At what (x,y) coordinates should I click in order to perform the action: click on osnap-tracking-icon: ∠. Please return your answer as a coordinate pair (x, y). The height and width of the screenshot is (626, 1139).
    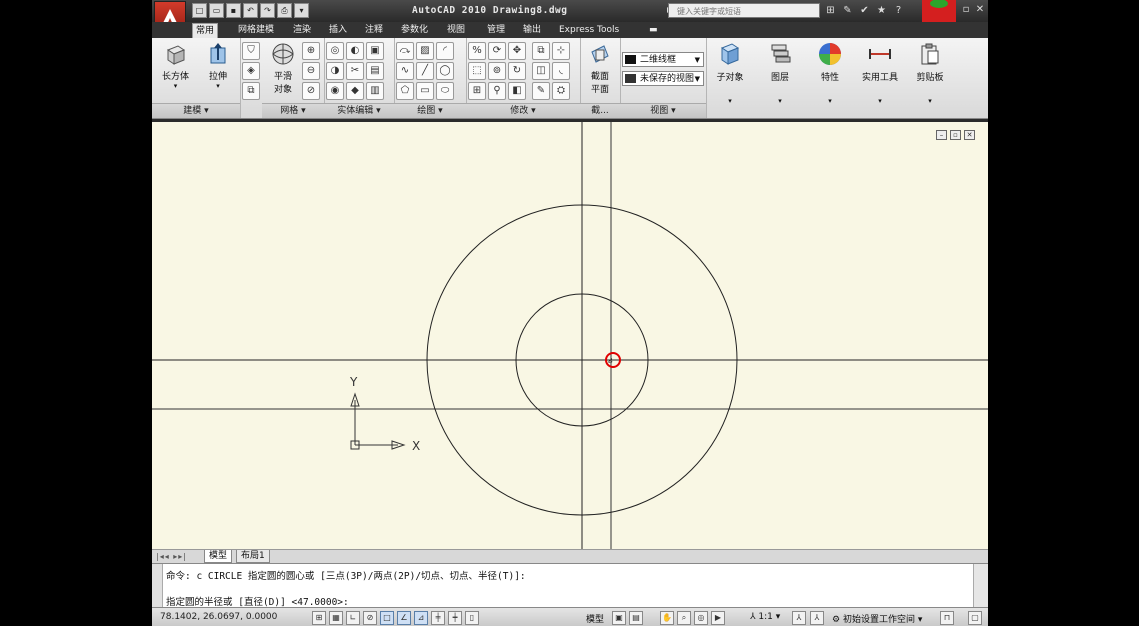
    Looking at the image, I should click on (404, 618).